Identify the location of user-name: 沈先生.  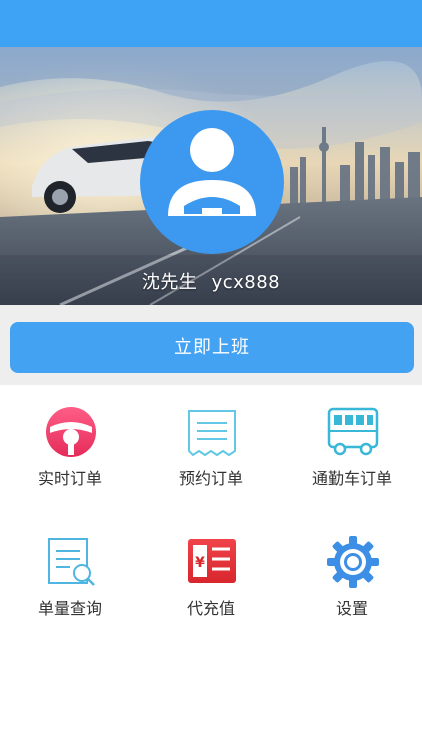
(169, 282).